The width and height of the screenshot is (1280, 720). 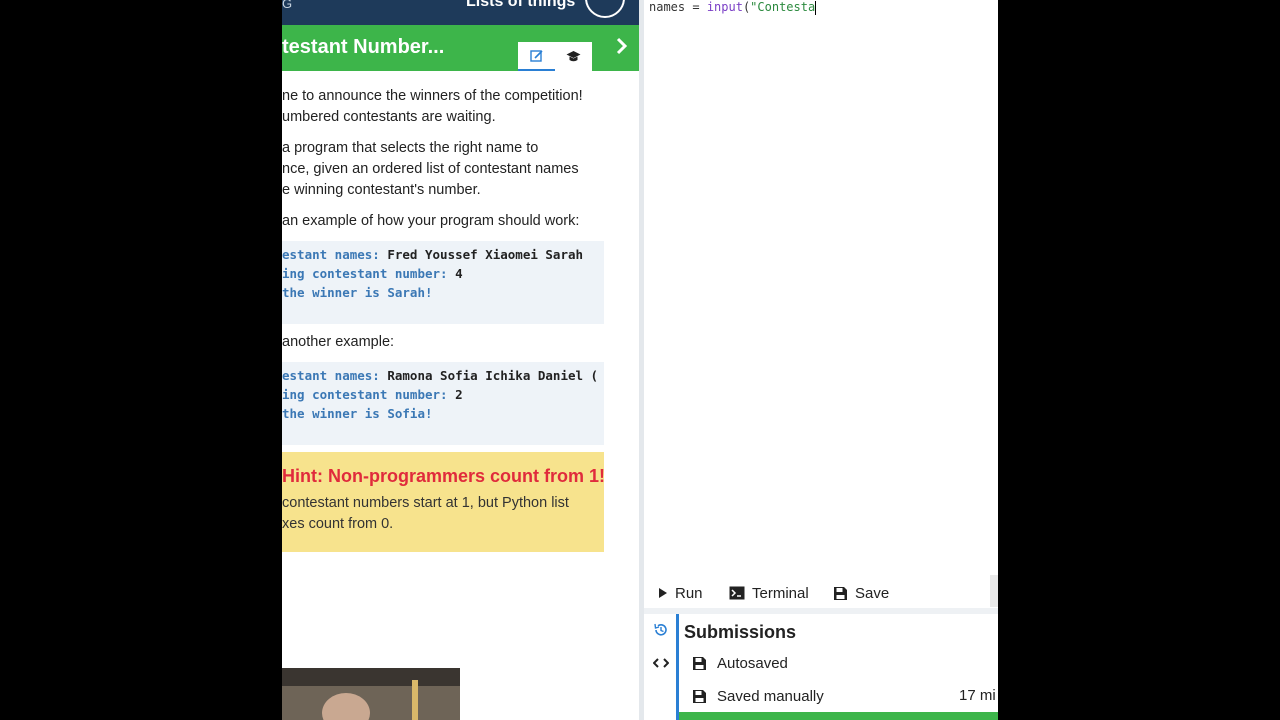 What do you see at coordinates (838, 716) in the screenshot?
I see `submit-button` at bounding box center [838, 716].